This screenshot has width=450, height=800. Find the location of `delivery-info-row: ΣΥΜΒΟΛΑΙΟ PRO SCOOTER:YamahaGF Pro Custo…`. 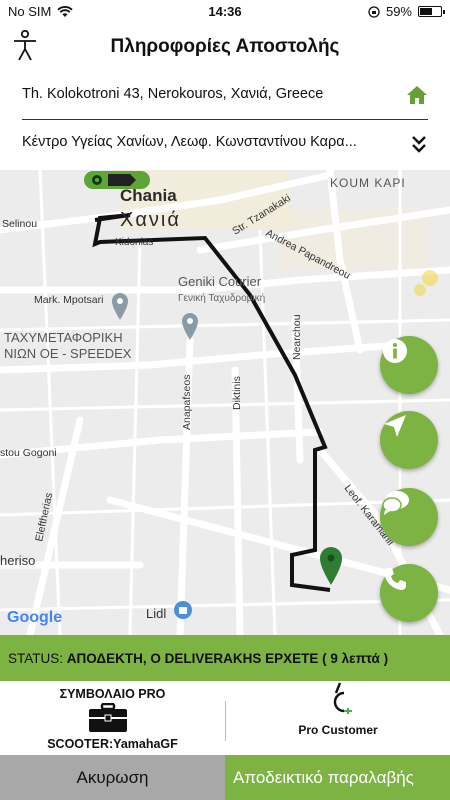

delivery-info-row: ΣΥΜΒΟΛΑΙΟ PRO SCOOTER:YamahaGF Pro Custo… is located at coordinates (225, 718).